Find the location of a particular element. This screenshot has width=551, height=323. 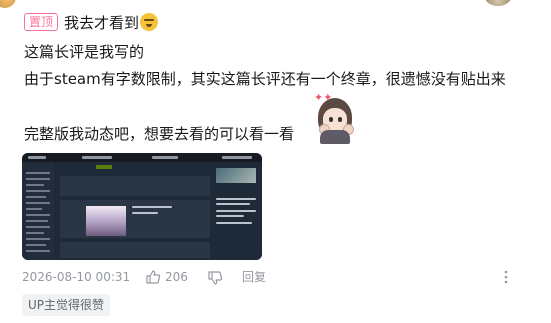

username-fragment is located at coordinates (77, 1).